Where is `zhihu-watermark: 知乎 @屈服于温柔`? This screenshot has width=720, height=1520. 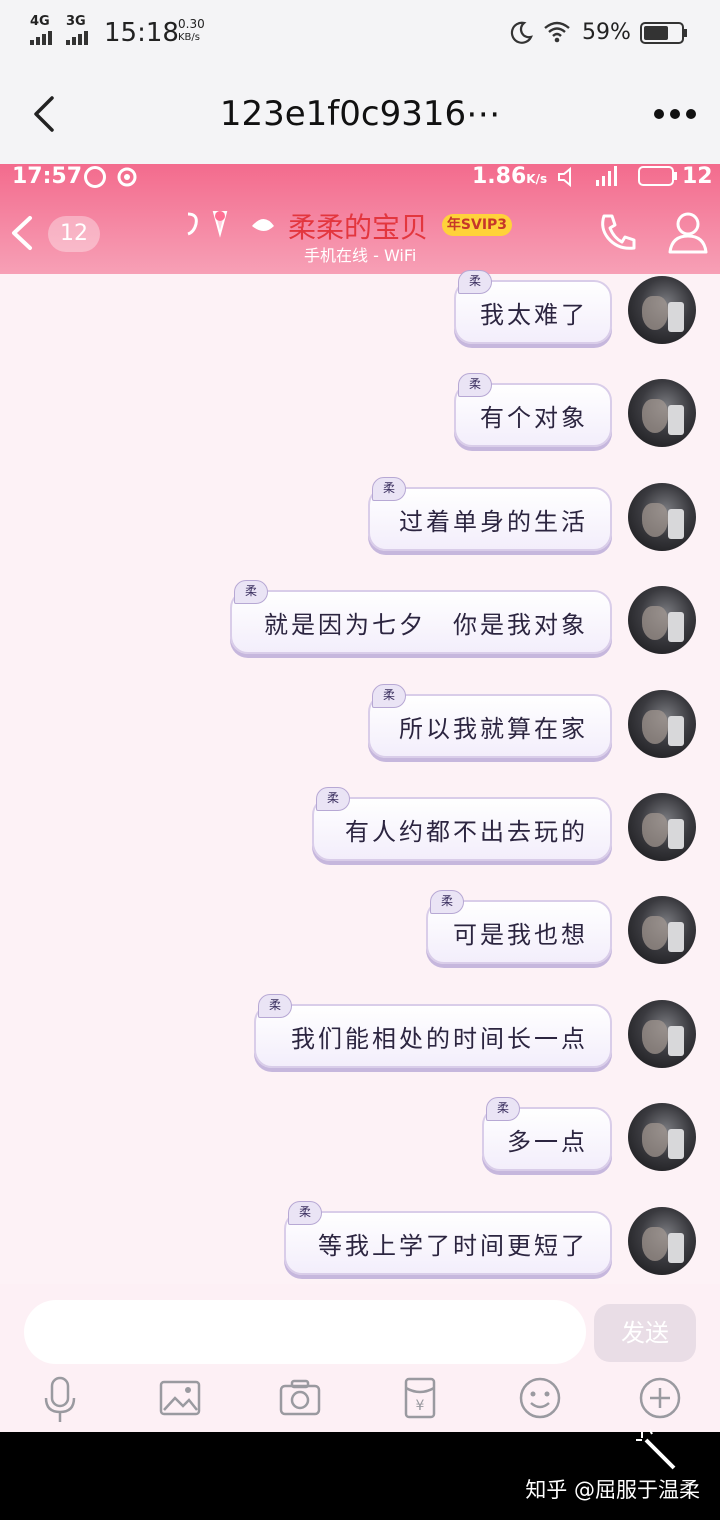
zhihu-watermark: 知乎 @屈服于温柔 is located at coordinates (612, 1490).